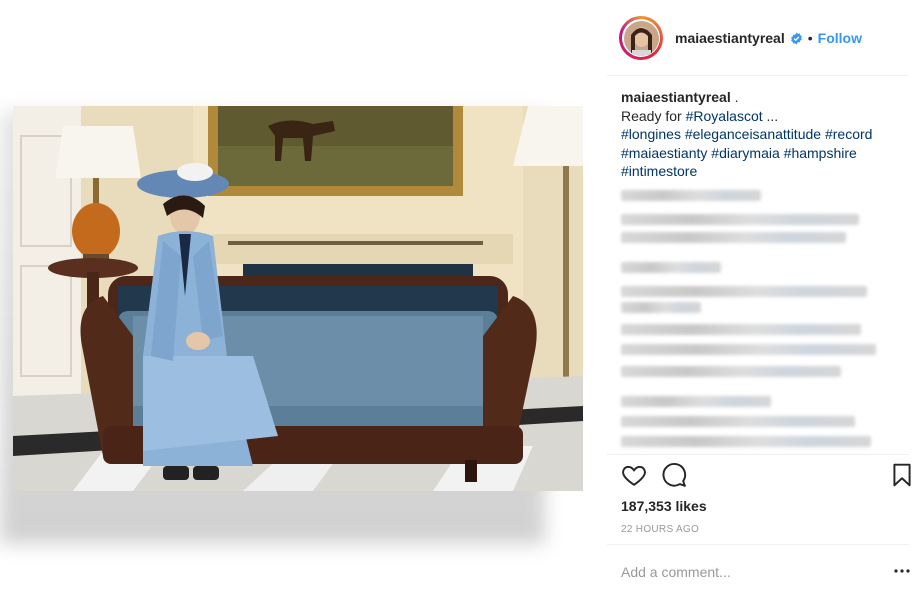 This screenshot has width=916, height=595. I want to click on actions-divider, so click(758, 454).